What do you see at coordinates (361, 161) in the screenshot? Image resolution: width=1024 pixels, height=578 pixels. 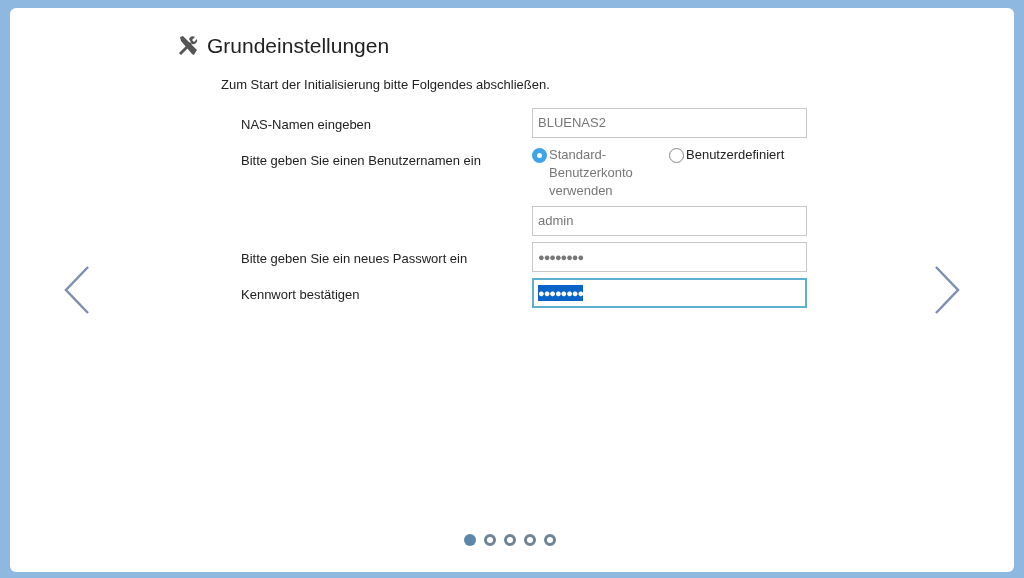 I see `field-label: Bitte geben Sie einen Benutzernamen ein` at bounding box center [361, 161].